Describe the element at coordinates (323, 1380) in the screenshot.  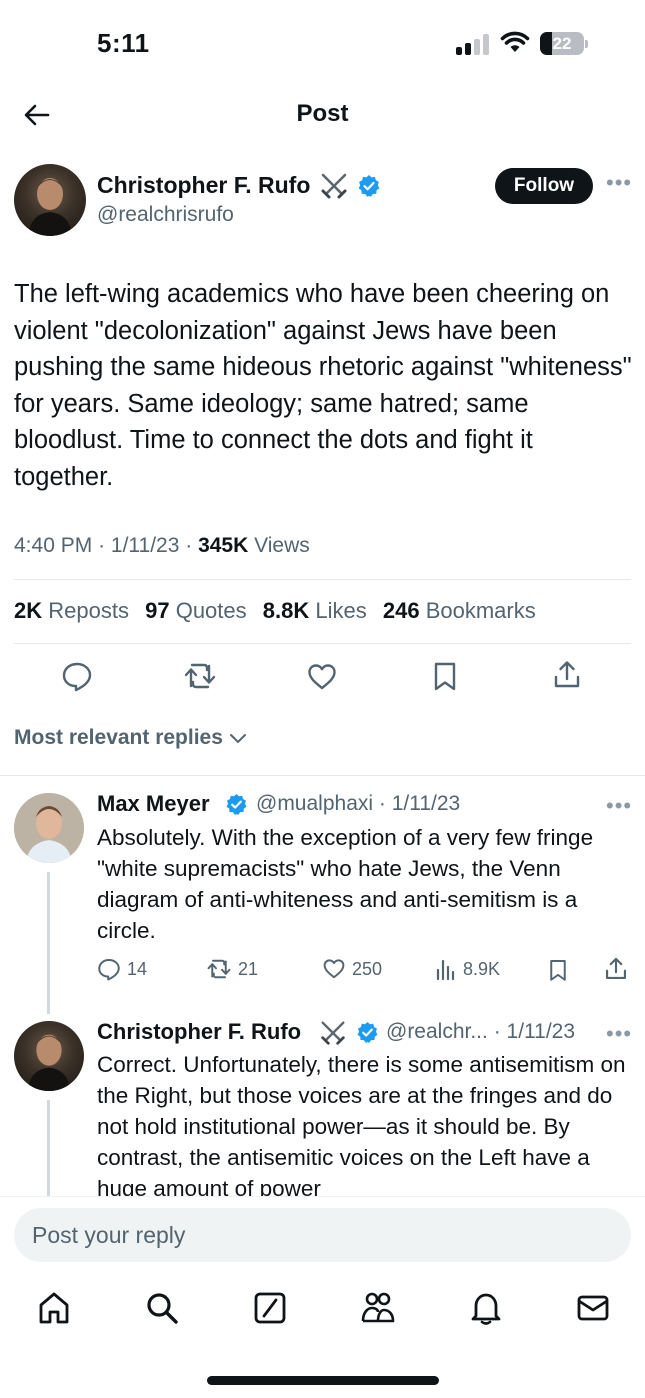
I see `home-indicator` at that location.